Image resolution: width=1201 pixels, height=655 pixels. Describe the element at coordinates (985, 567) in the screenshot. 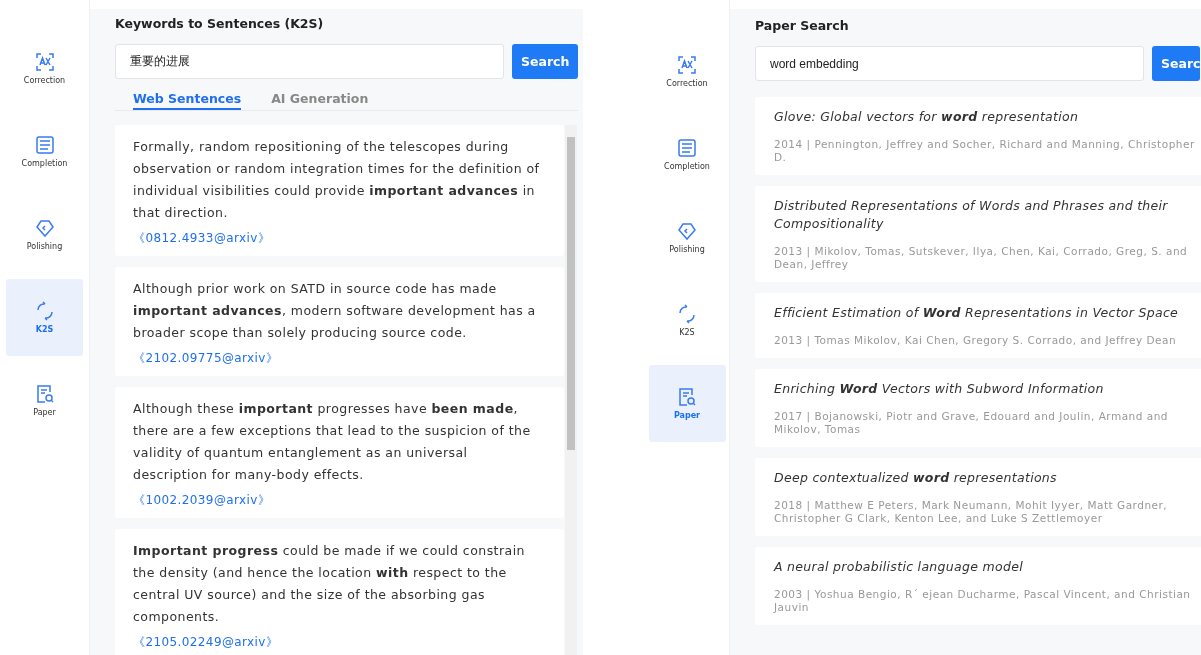

I see `paper-title: A neural probabilistic language model` at that location.